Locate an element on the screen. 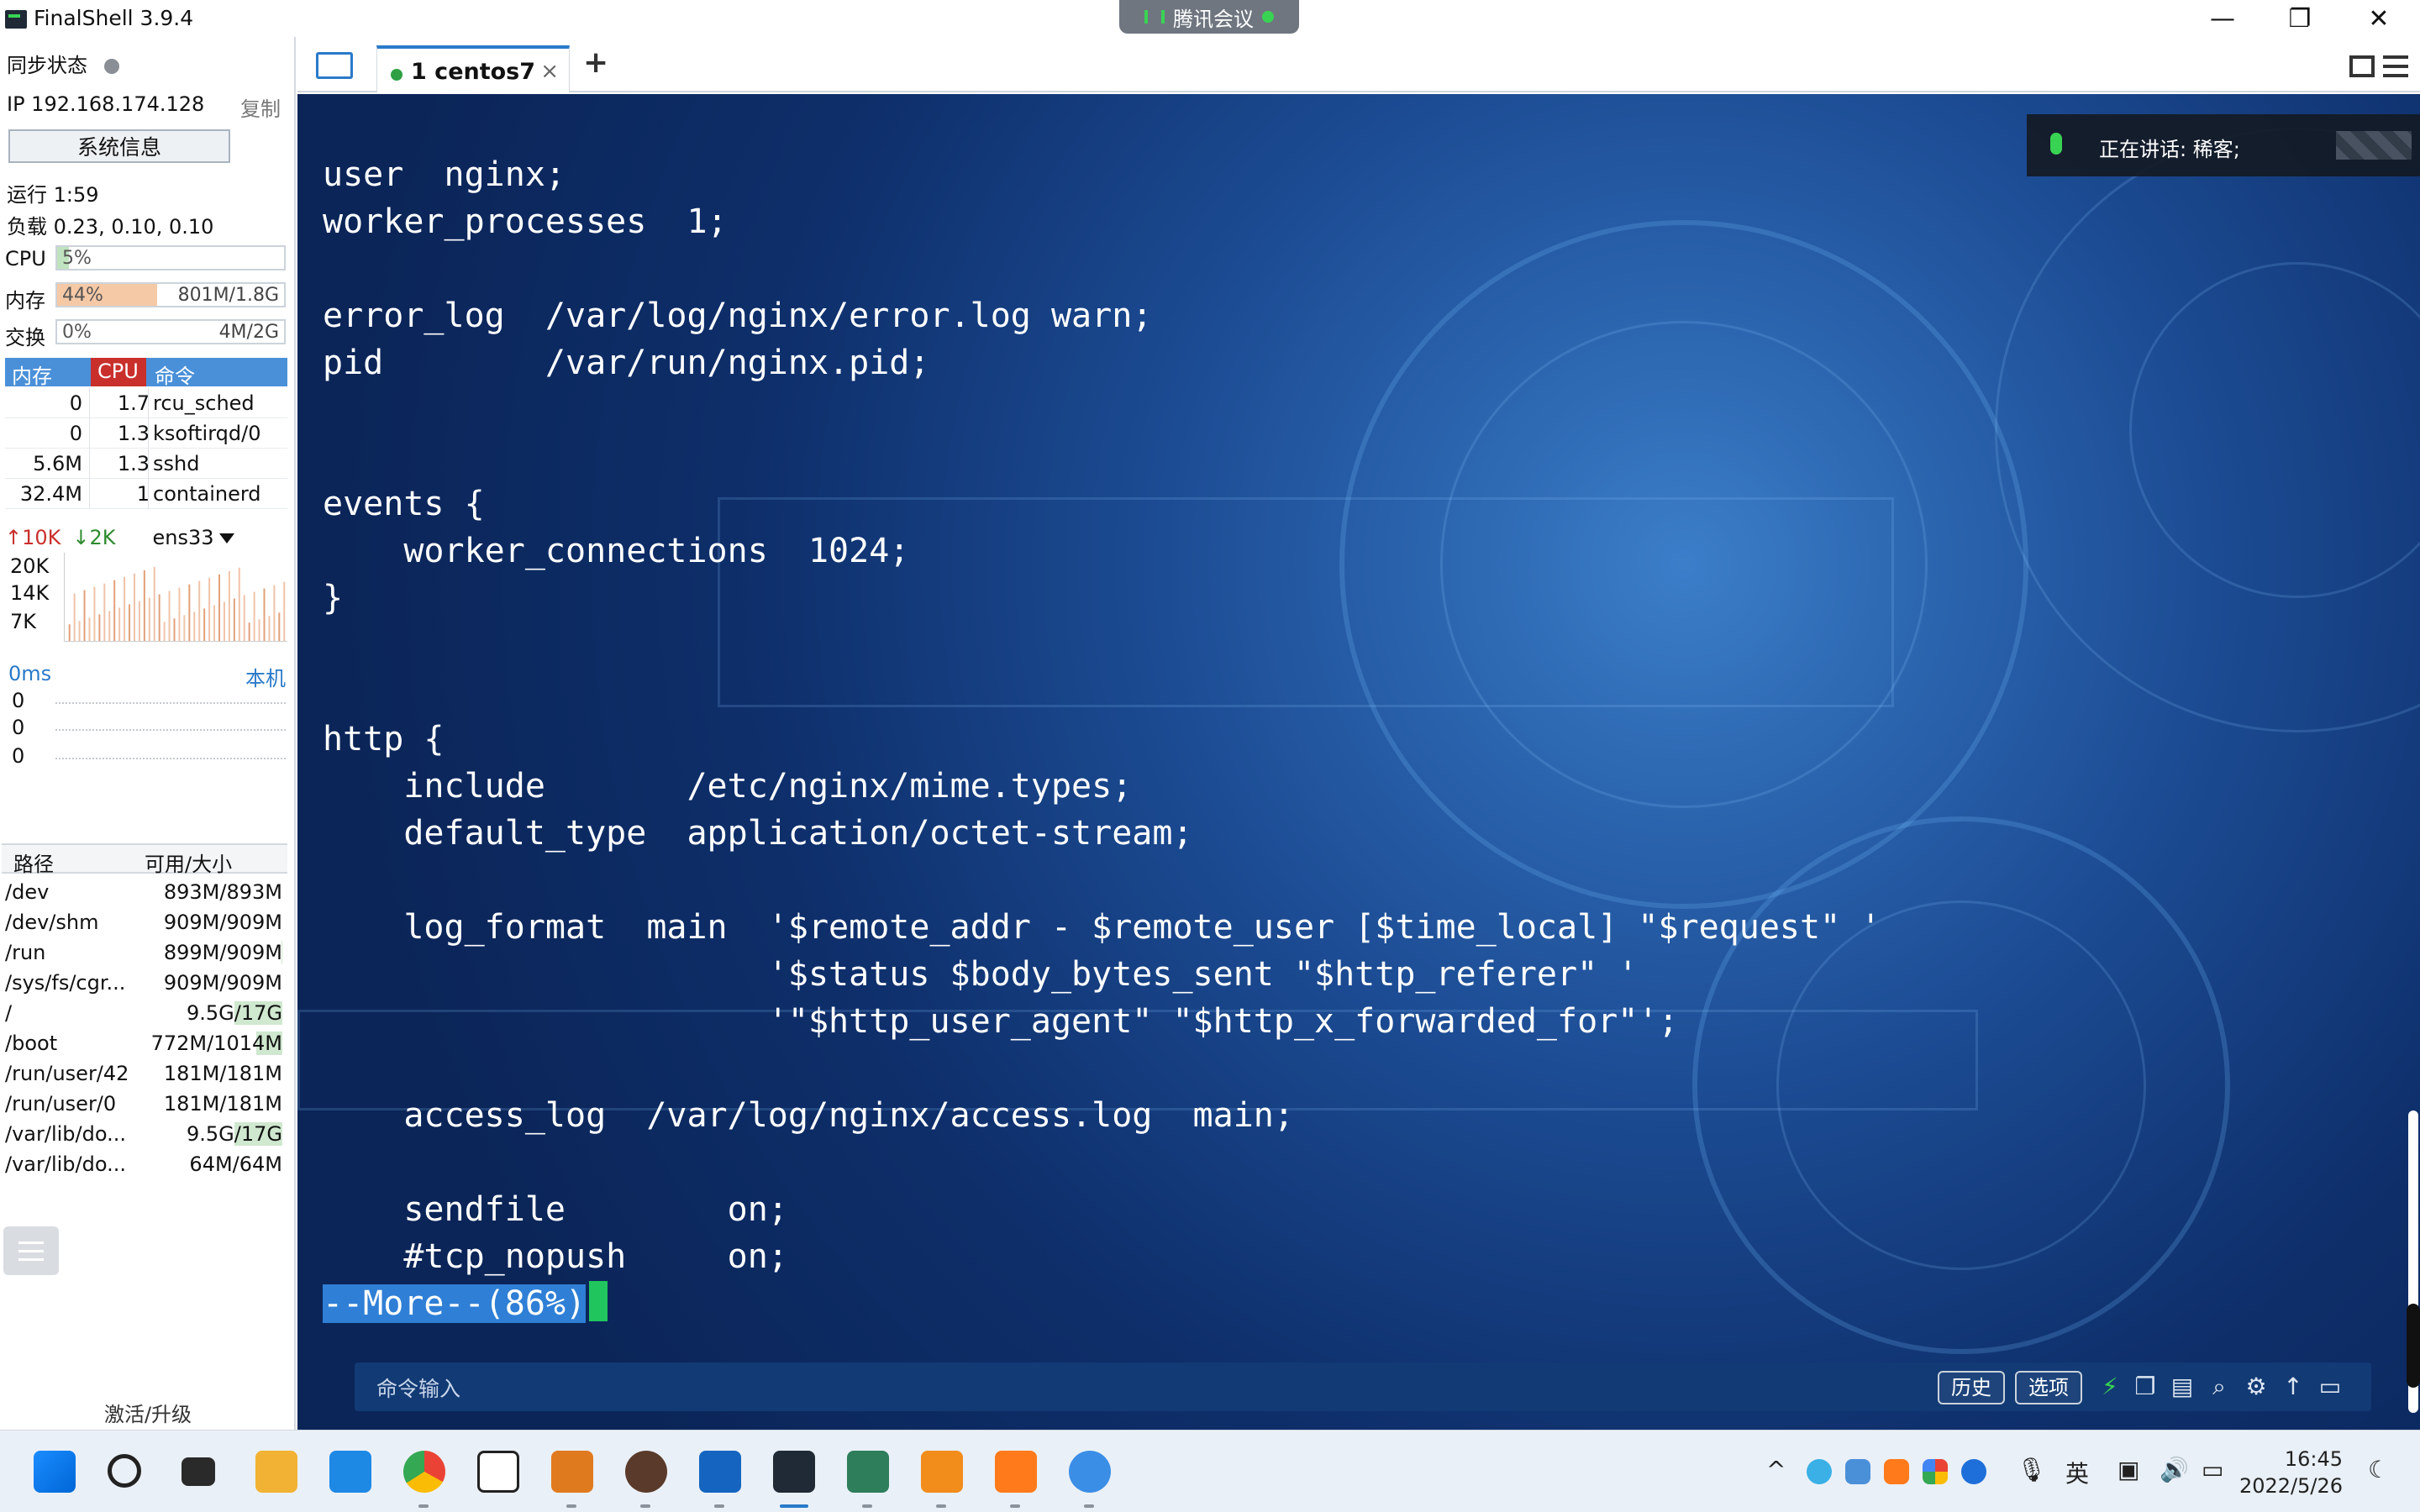 The image size is (2420, 1512). col-size: 可用/大小 is located at coordinates (188, 862).